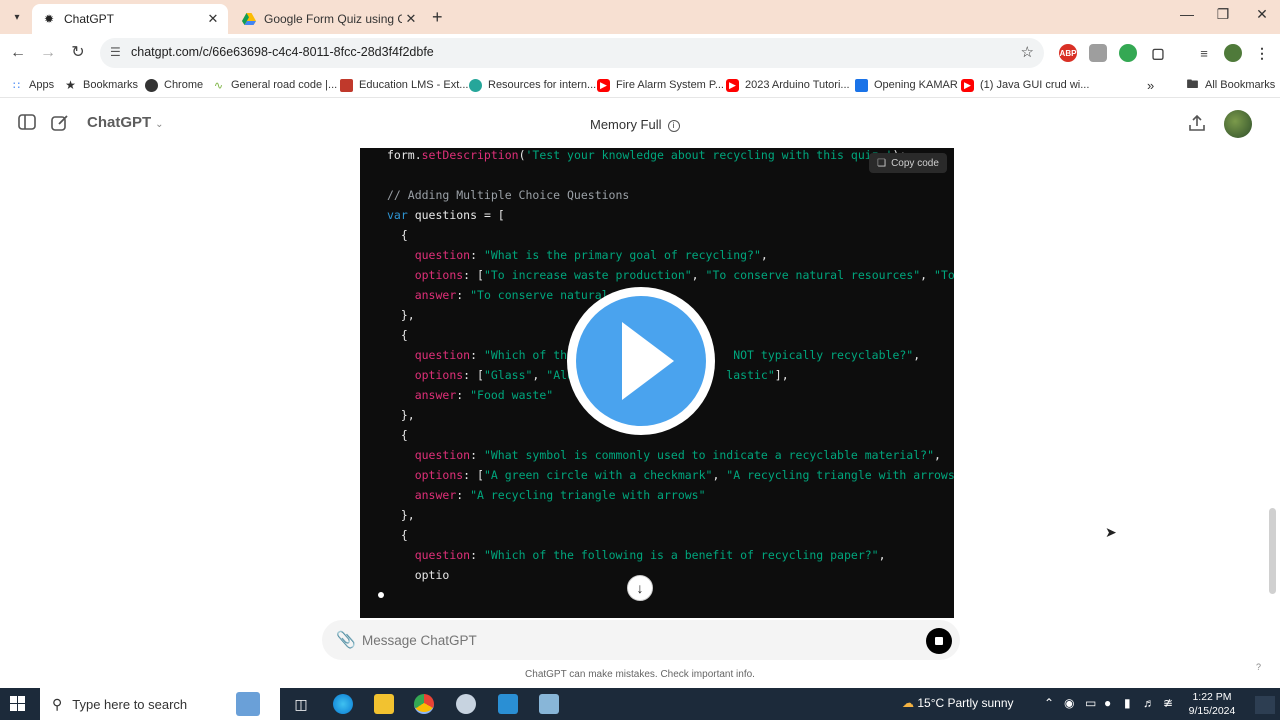  What do you see at coordinates (466, 704) in the screenshot?
I see `app-icon` at bounding box center [466, 704].